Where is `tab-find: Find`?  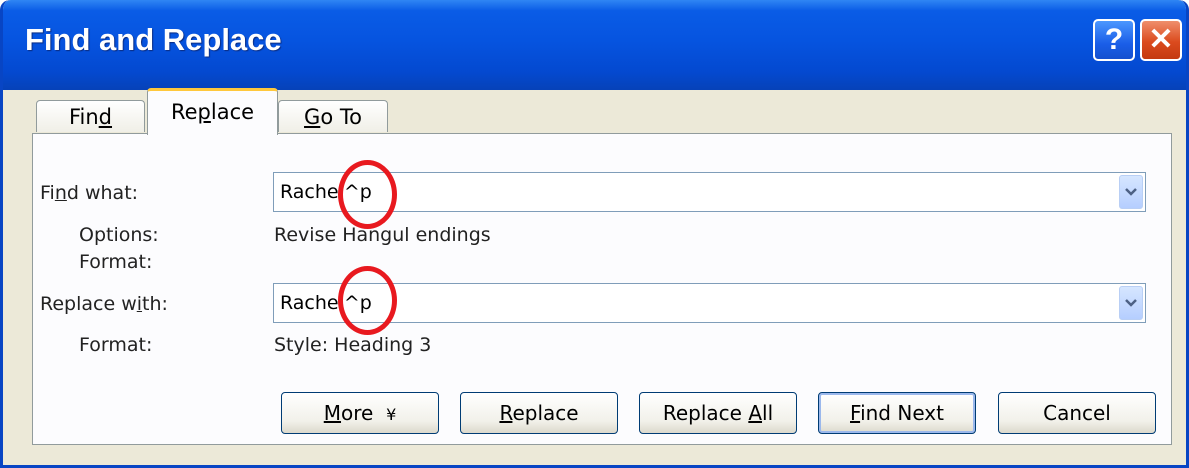 tab-find: Find is located at coordinates (90, 116).